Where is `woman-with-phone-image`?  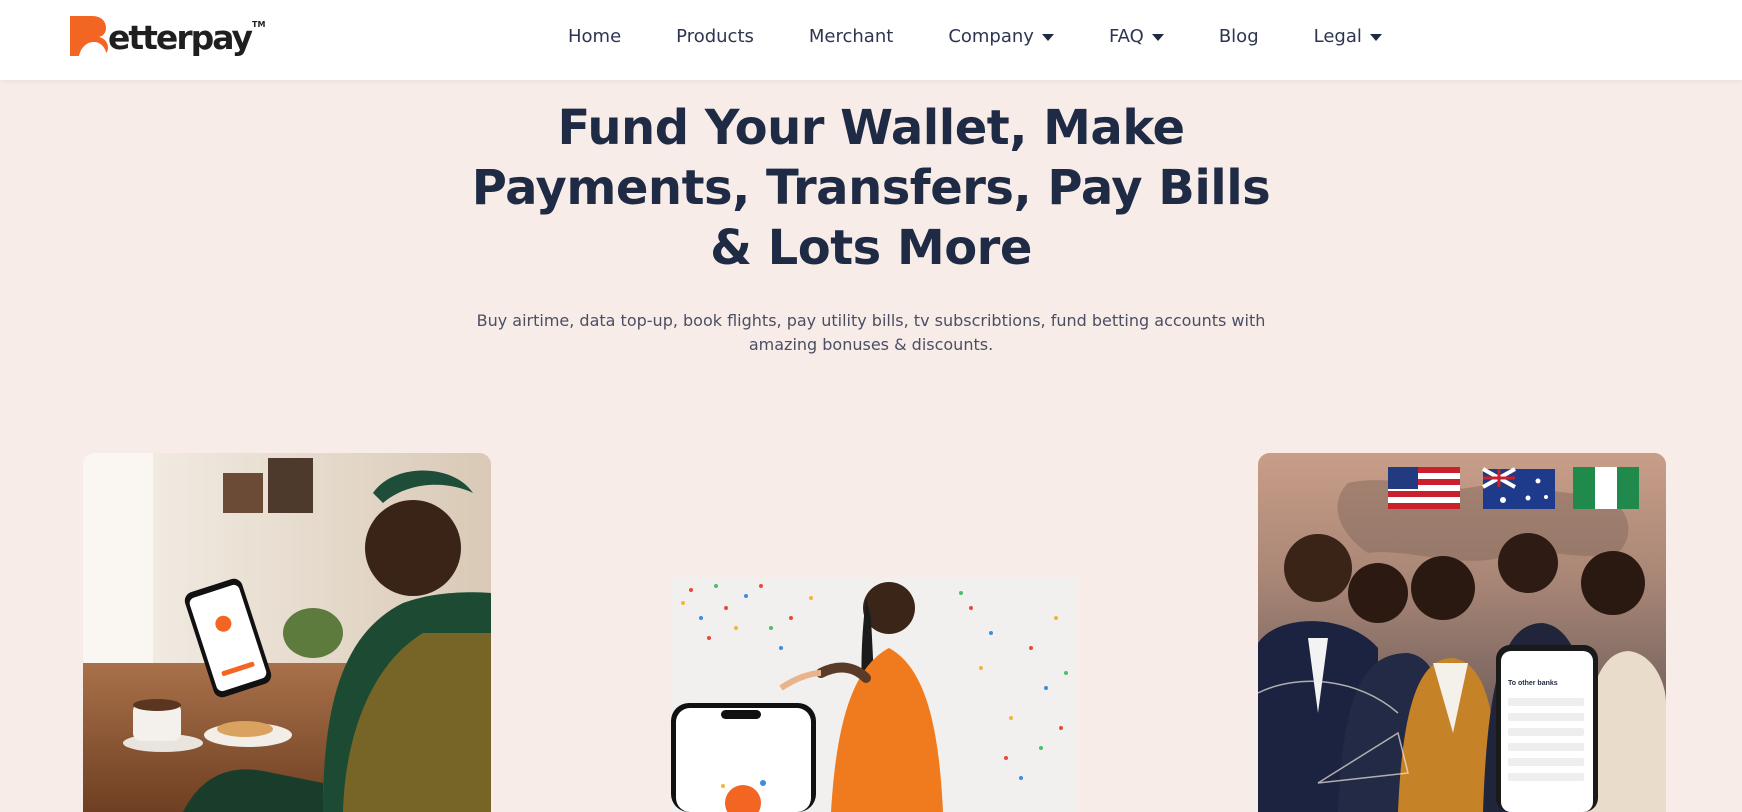
woman-with-phone-image is located at coordinates (287, 632).